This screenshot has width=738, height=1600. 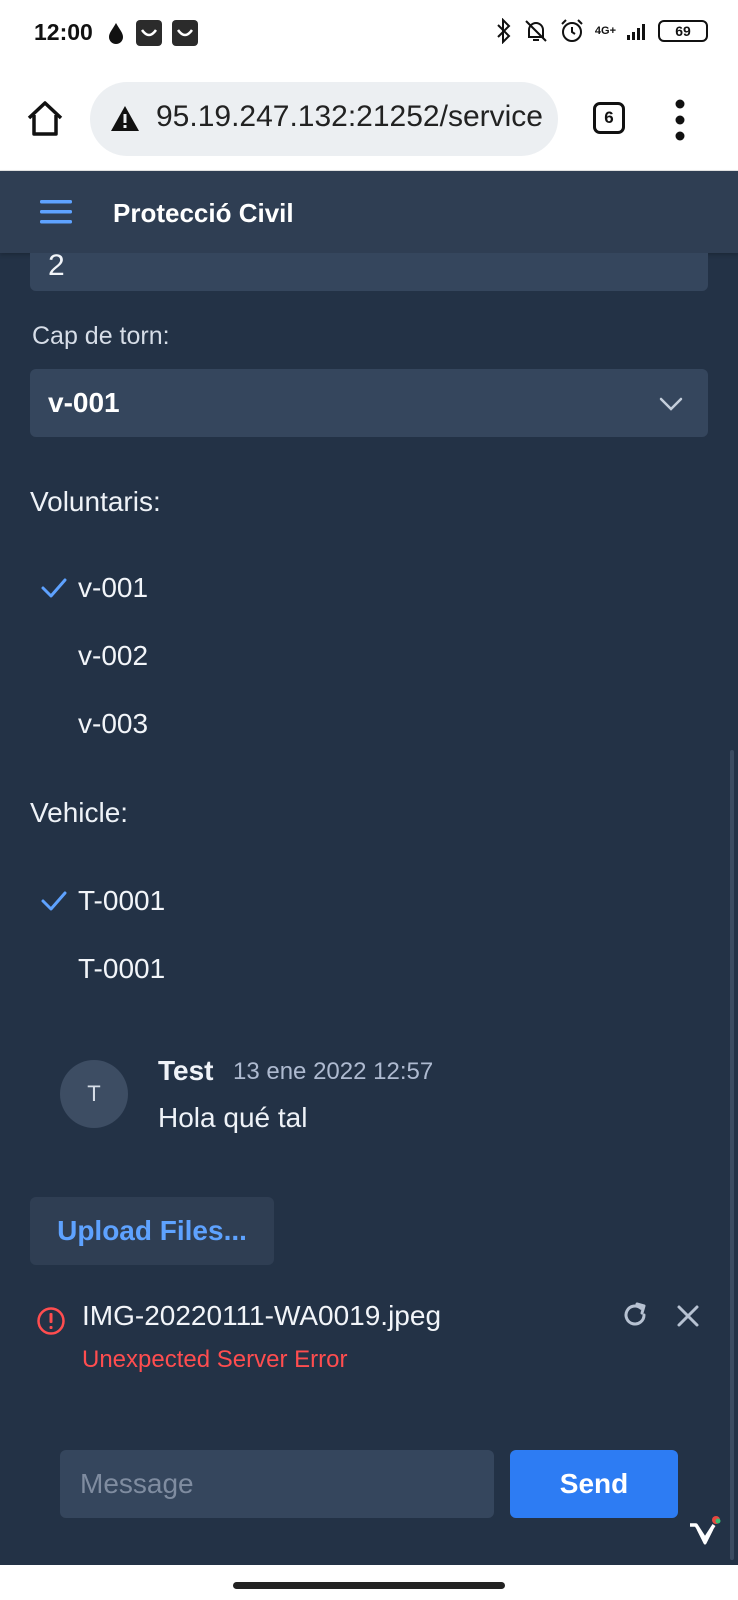 What do you see at coordinates (683, 31) in the screenshot?
I see `battery-indicator: 69` at bounding box center [683, 31].